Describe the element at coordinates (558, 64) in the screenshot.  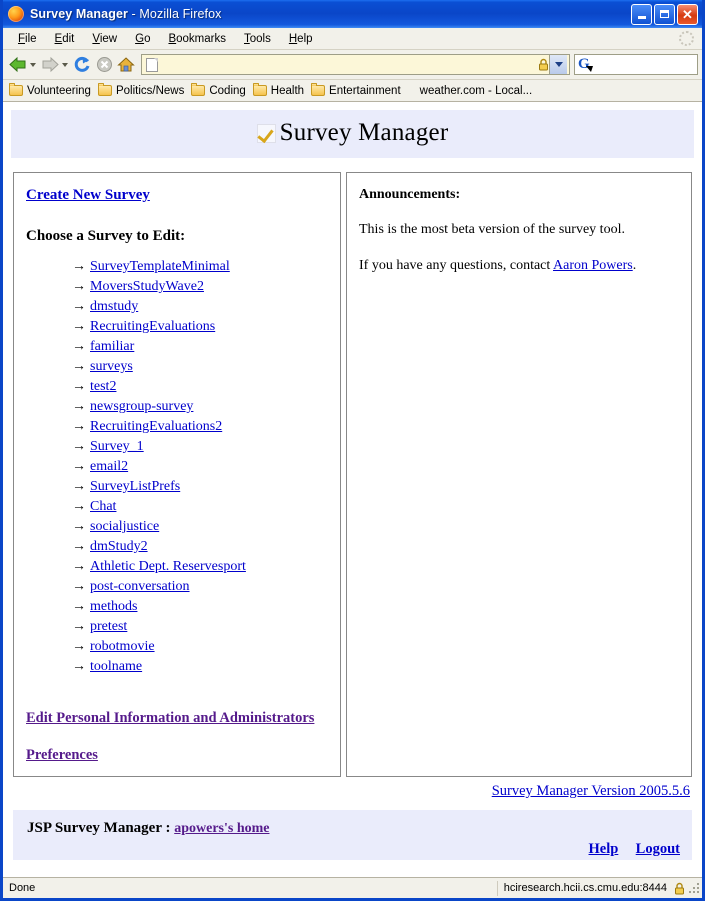
I see `url-dropdown-button` at that location.